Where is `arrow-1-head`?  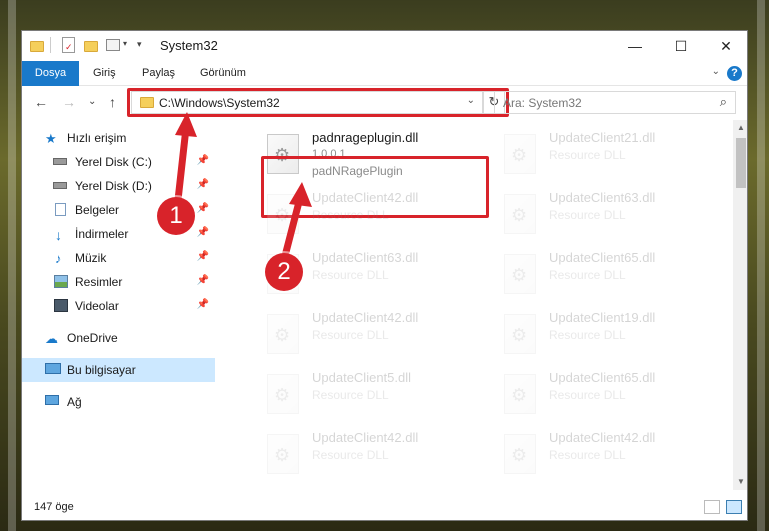
arrow-1-head is located at coordinates (186, 124).